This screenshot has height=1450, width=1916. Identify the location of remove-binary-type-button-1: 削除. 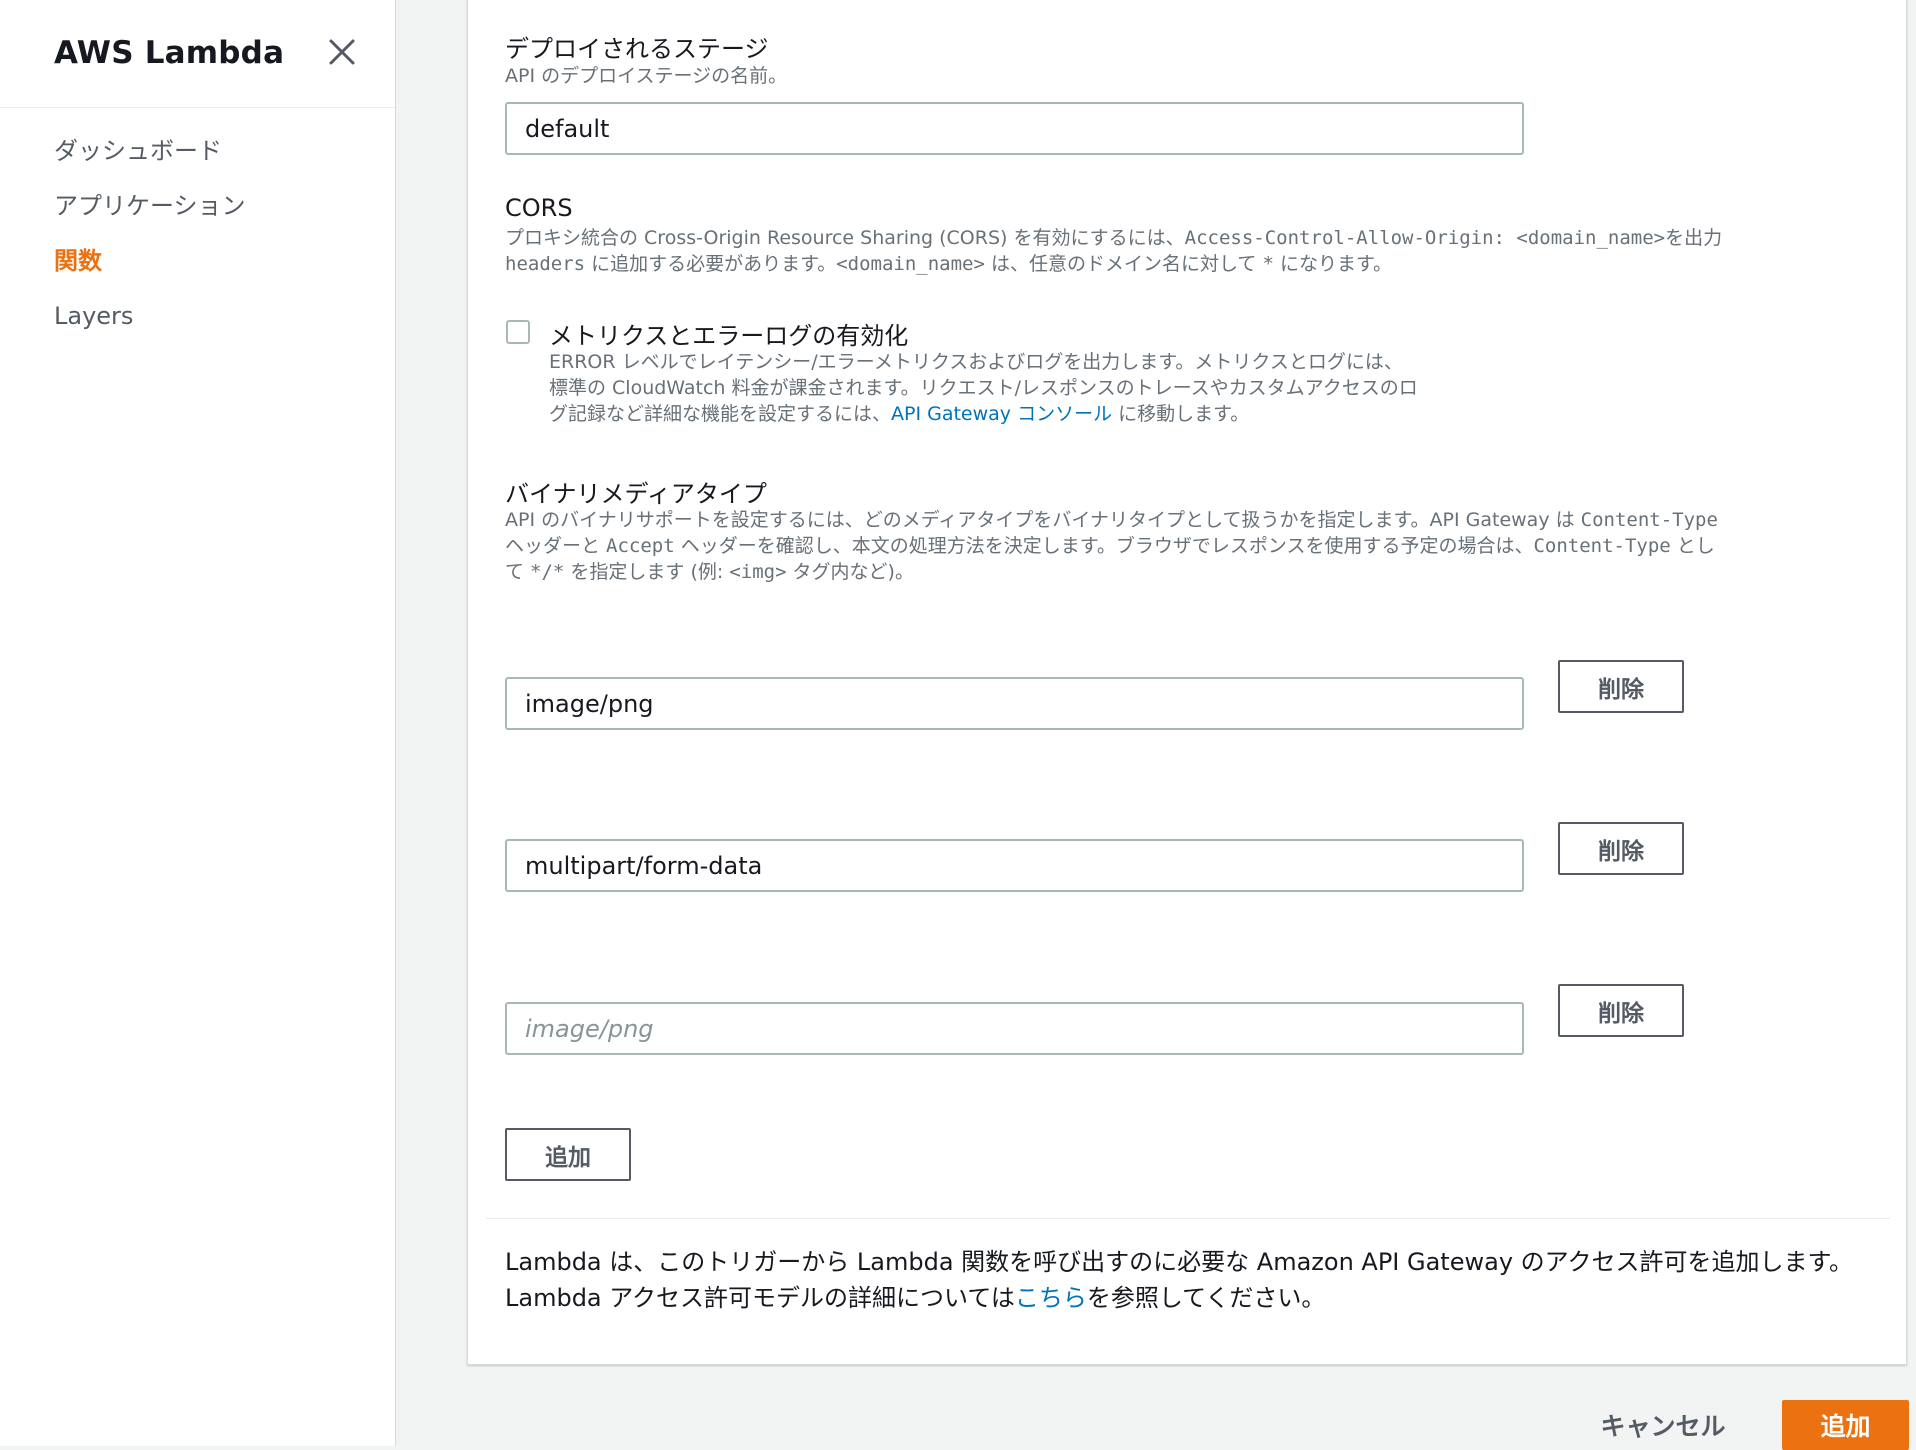
(1621, 686).